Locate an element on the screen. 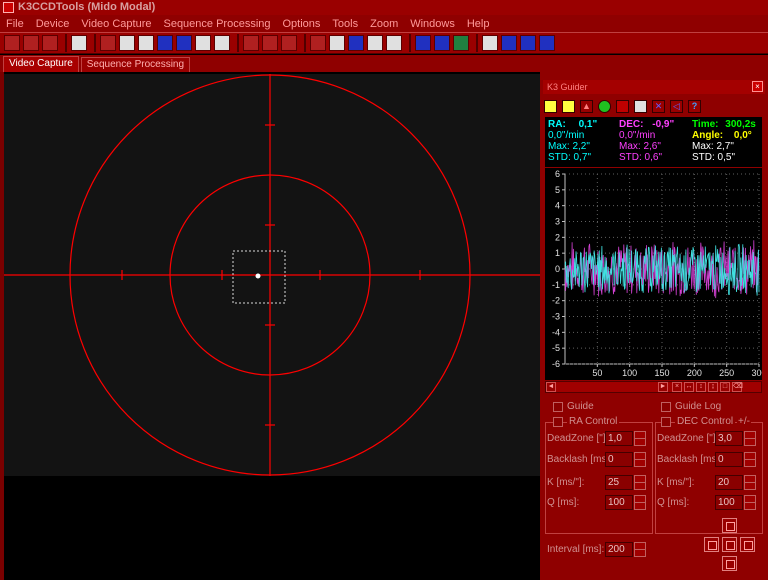 This screenshot has height=580, width=768. grid-icon is located at coordinates (165, 43).